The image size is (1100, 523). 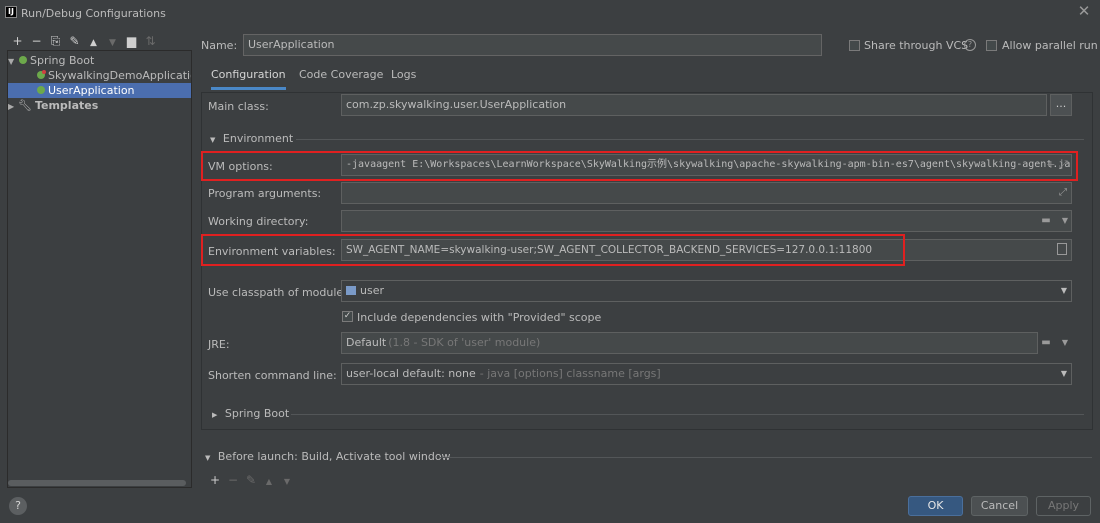 I want to click on collapse-arrow-icon: ▶, so click(x=13, y=106).